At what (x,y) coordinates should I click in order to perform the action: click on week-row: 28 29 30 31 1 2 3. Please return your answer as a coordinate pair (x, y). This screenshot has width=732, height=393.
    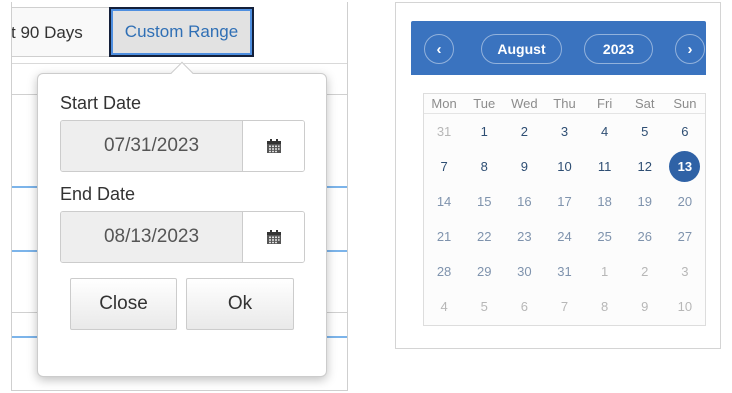
    Looking at the image, I should click on (564, 271).